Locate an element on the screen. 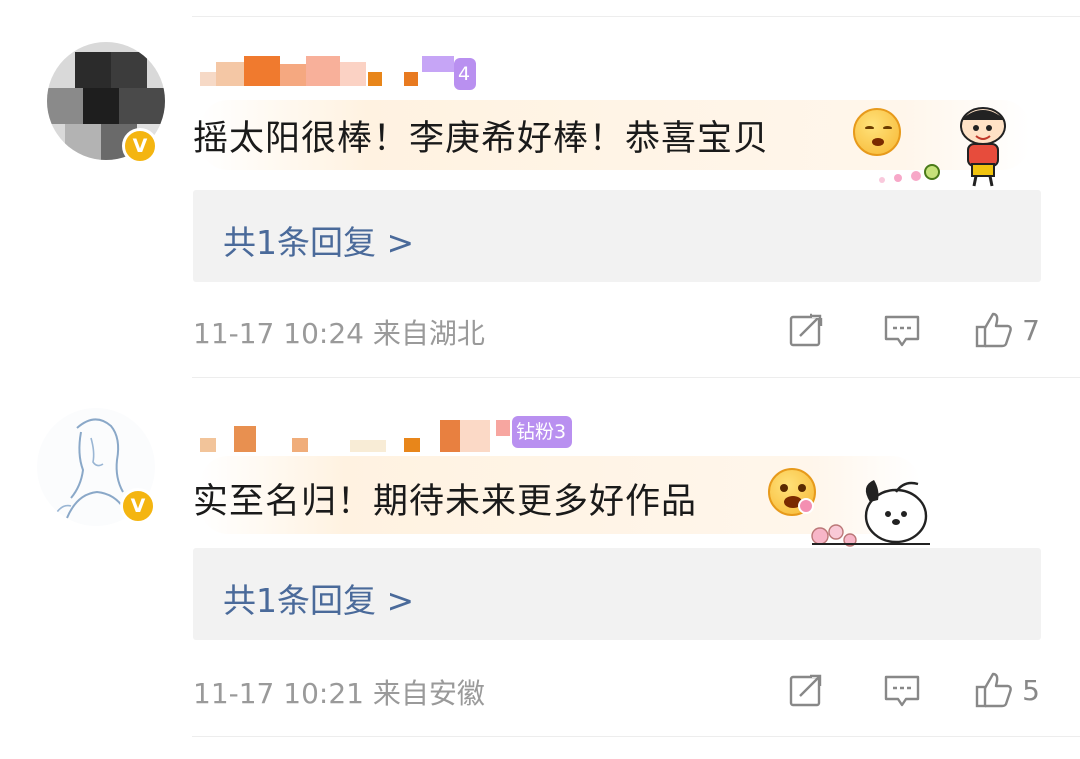 This screenshot has height=759, width=1080. comment-time: 11-17 10:24 is located at coordinates (278, 333).